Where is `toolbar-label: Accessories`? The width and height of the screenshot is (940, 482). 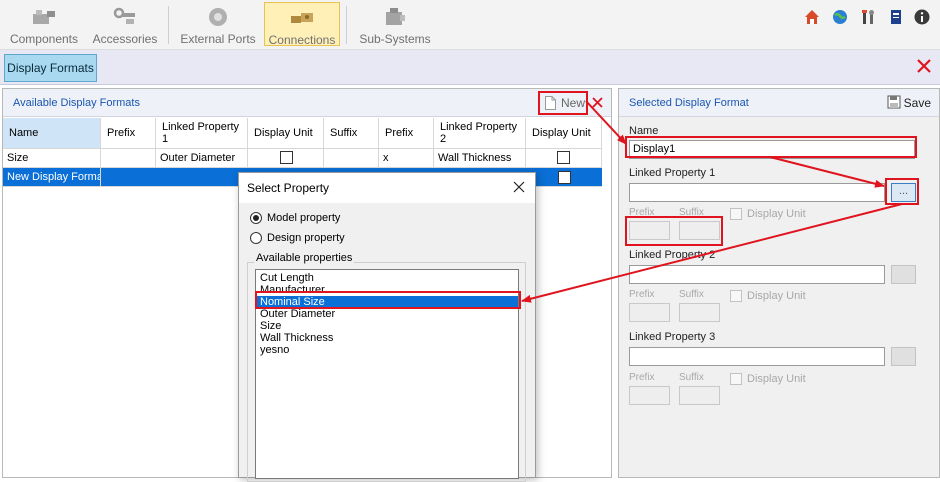
toolbar-label: Accessories is located at coordinates (125, 39).